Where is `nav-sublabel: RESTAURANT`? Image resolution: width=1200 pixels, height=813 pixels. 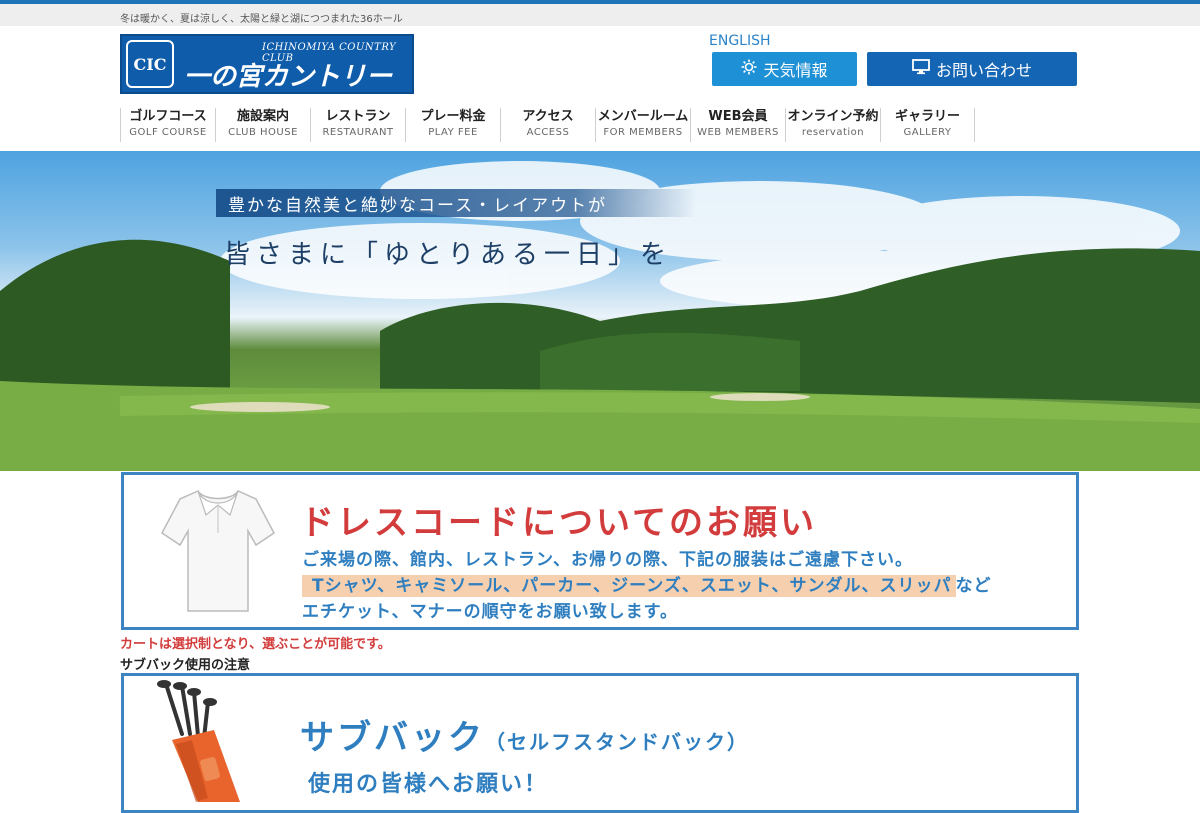
nav-sublabel: RESTAURANT is located at coordinates (358, 132).